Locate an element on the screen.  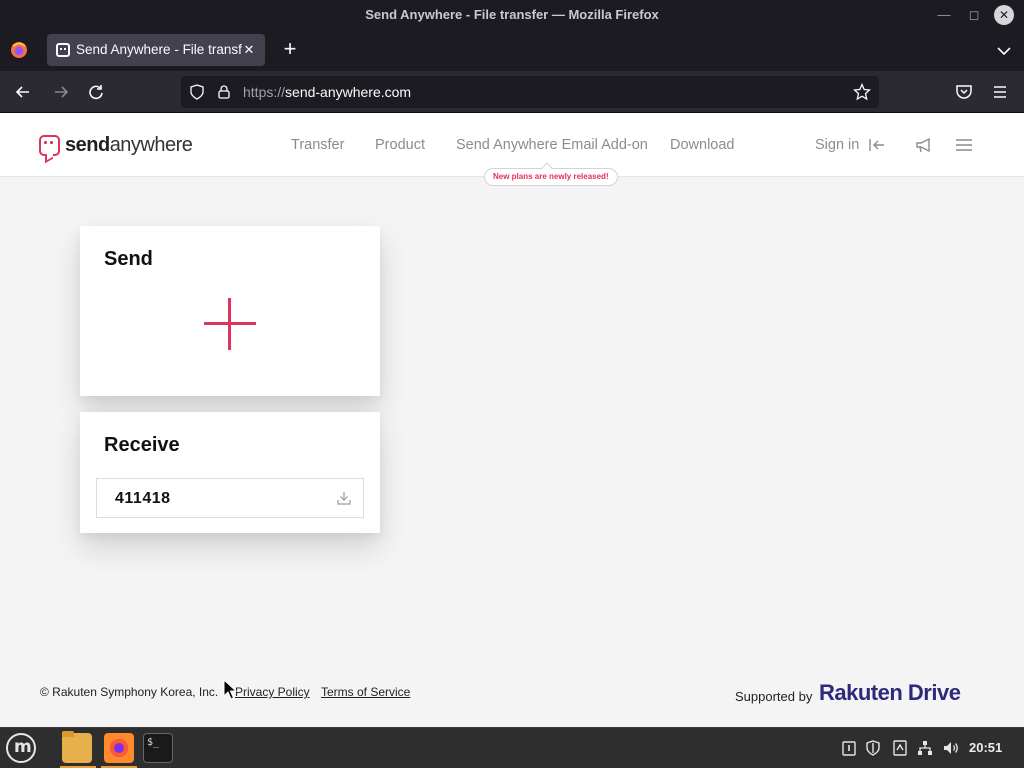
send-title: Send is located at coordinates (128, 259).